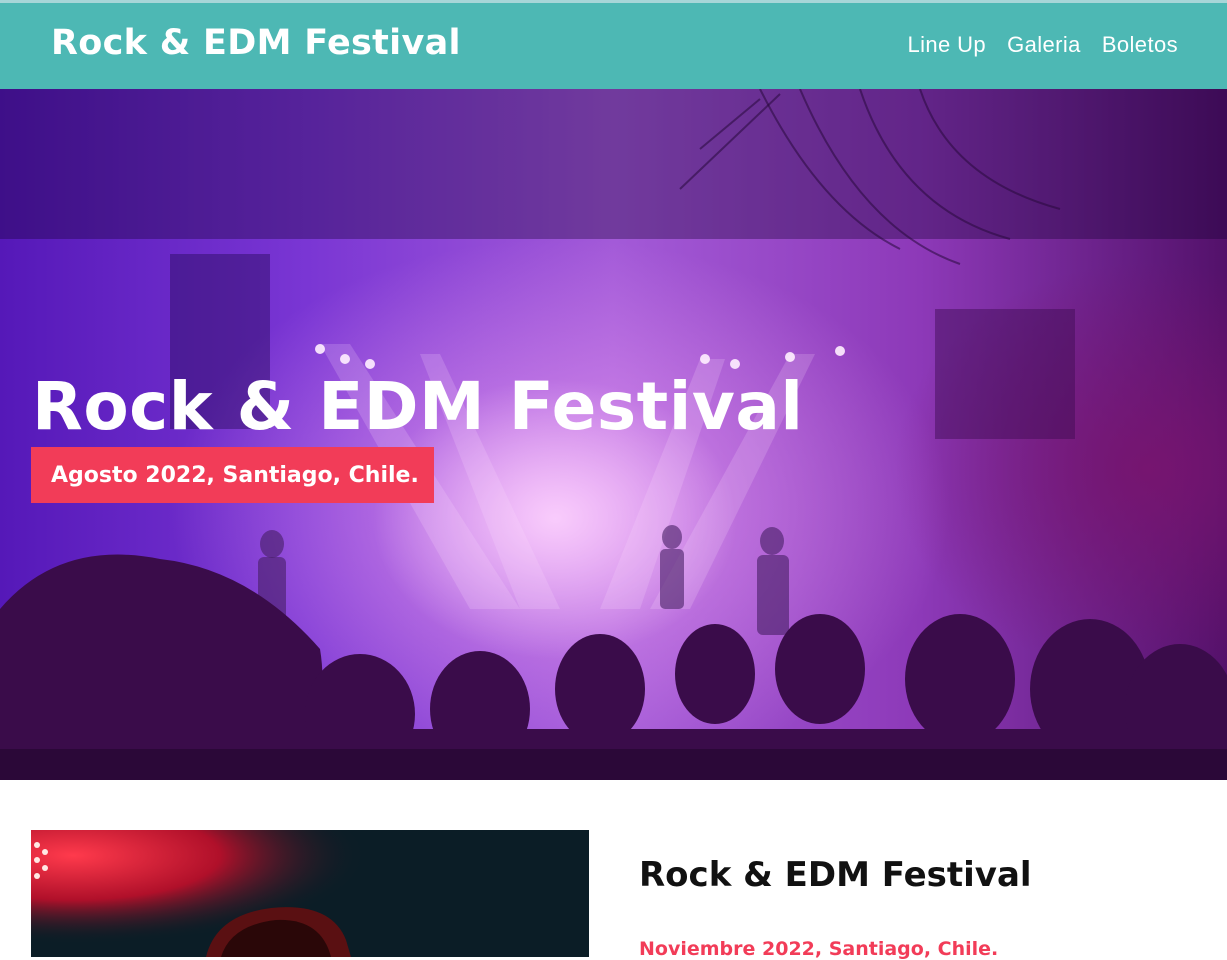 This screenshot has height=960, width=1227. I want to click on nav-link-galeria: Galeria, so click(1044, 45).